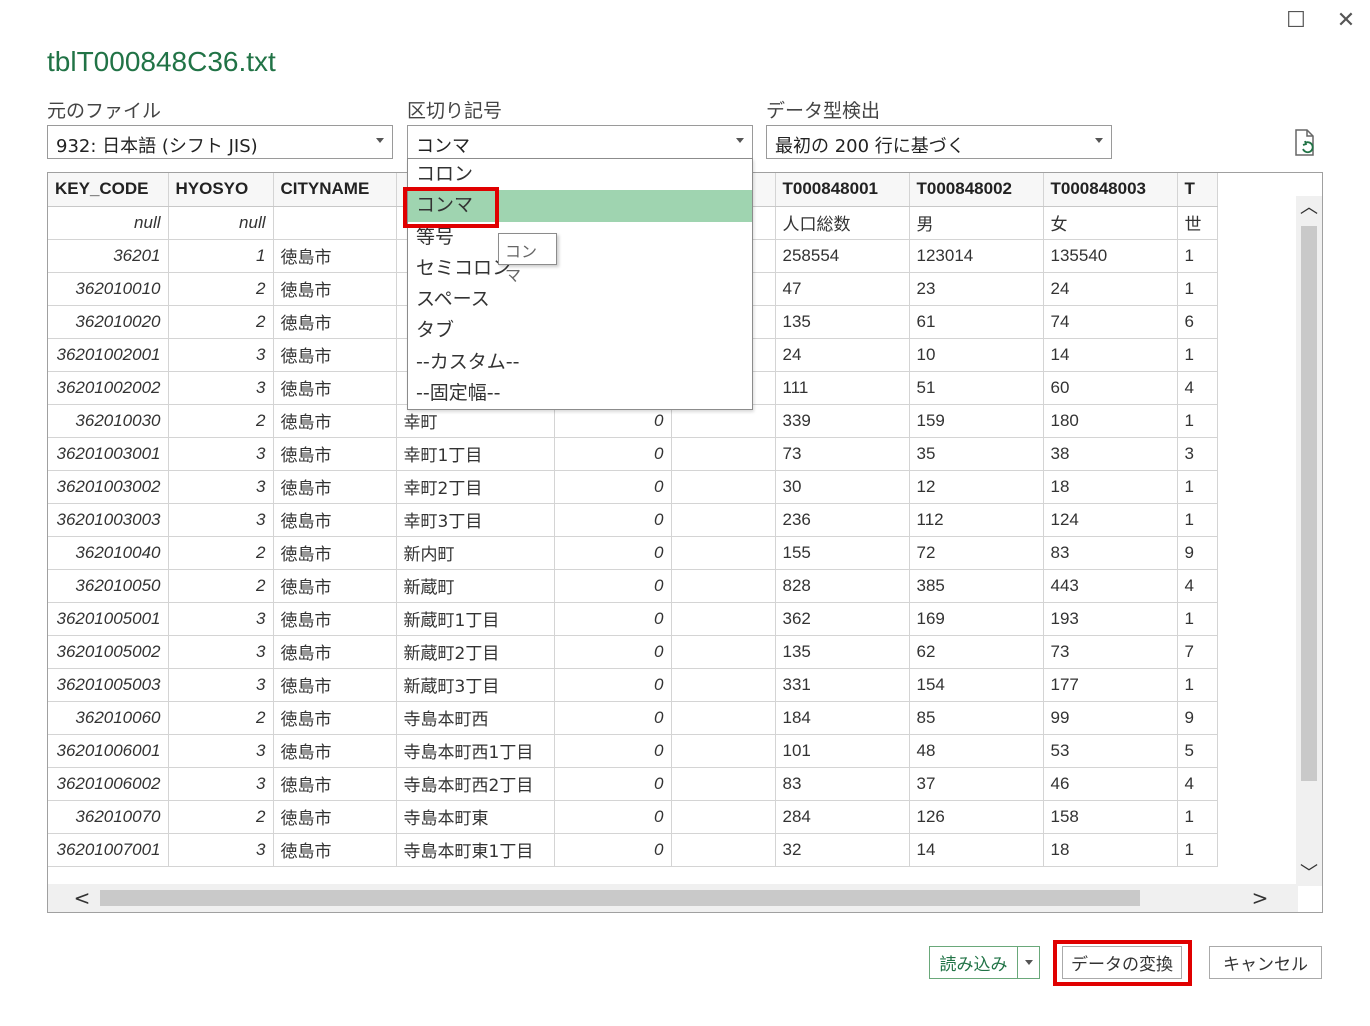 This screenshot has height=1026, width=1370. I want to click on table-cell: 新蔵町2丁目, so click(475, 652).